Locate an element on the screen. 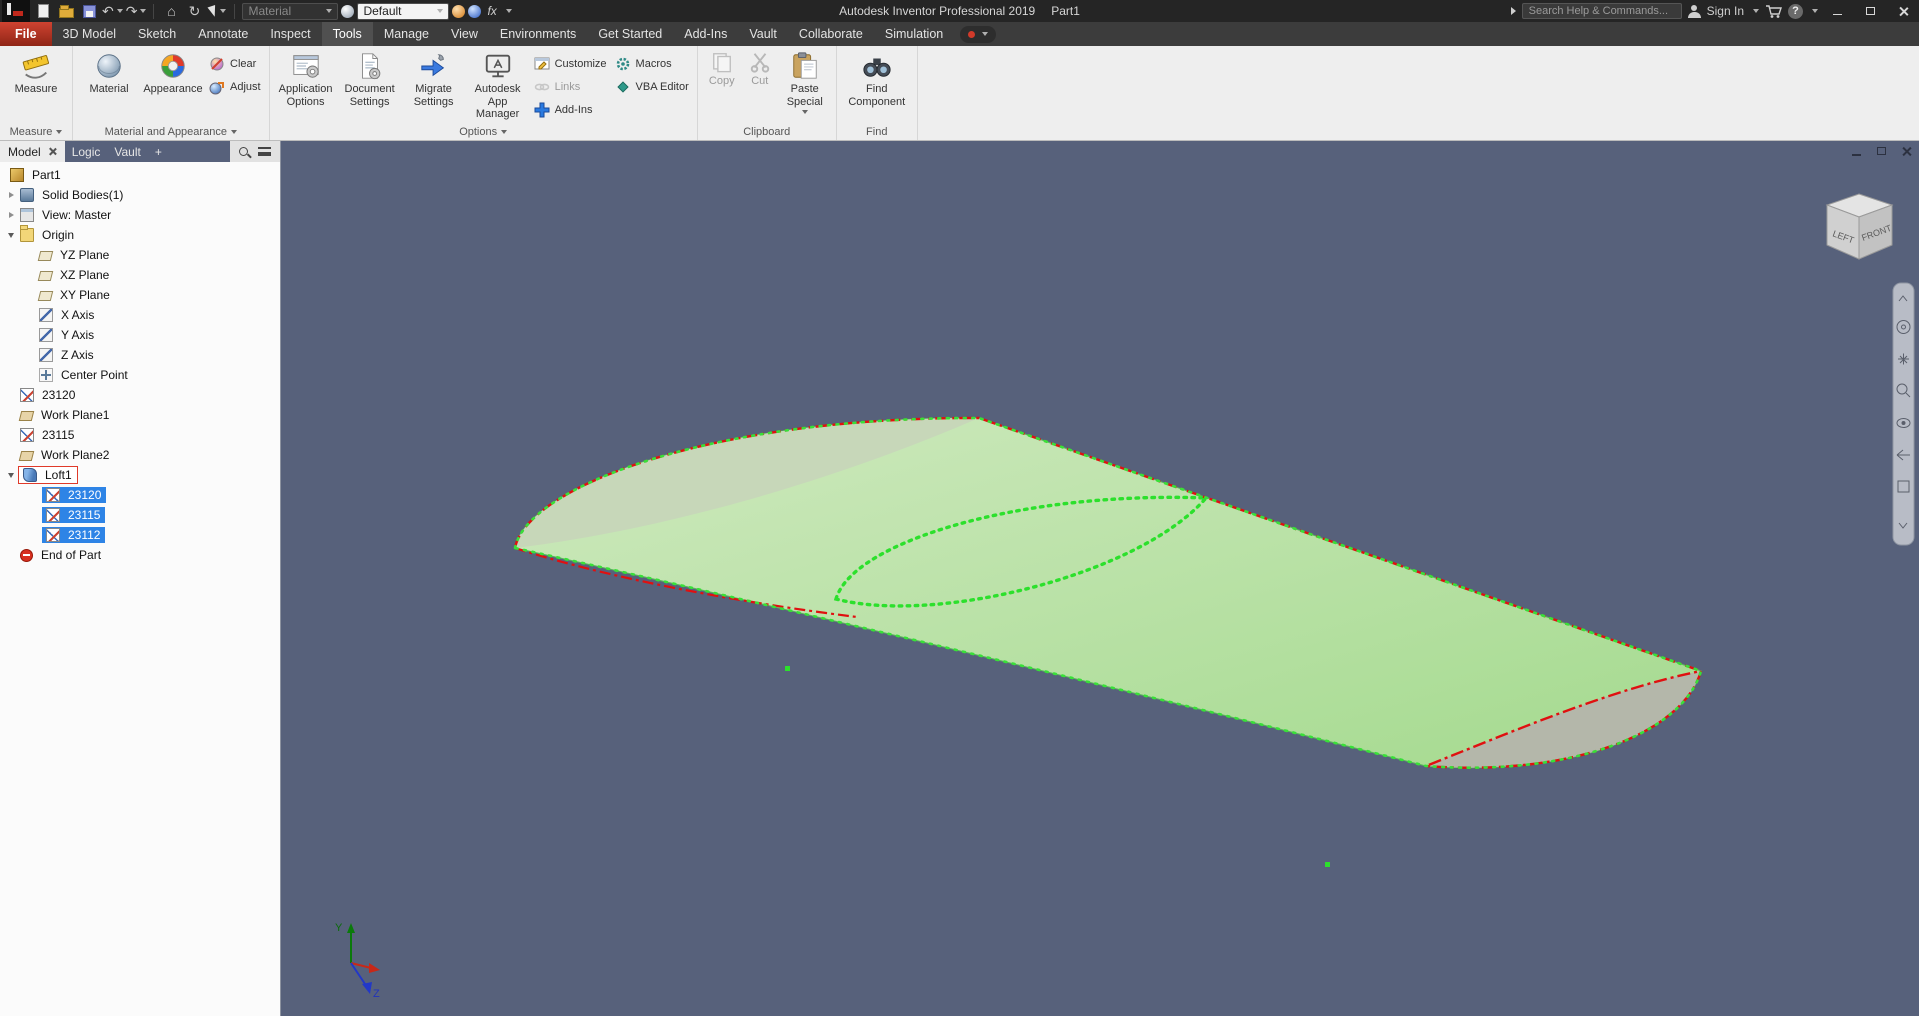 This screenshot has height=1016, width=1919. undo-dropdown-icon is located at coordinates (119, 11).